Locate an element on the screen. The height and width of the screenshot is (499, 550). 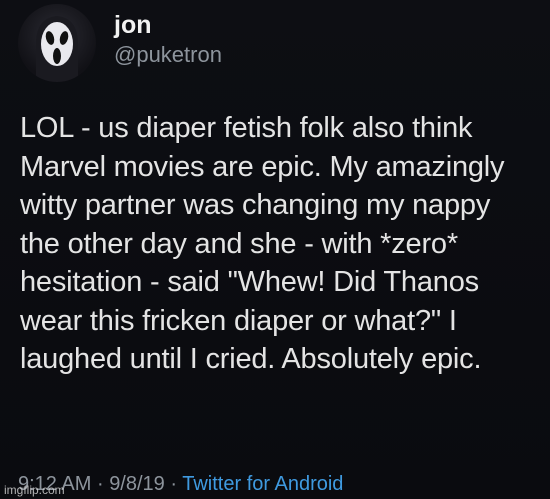
tweet-date: 9/8/19 is located at coordinates (137, 484).